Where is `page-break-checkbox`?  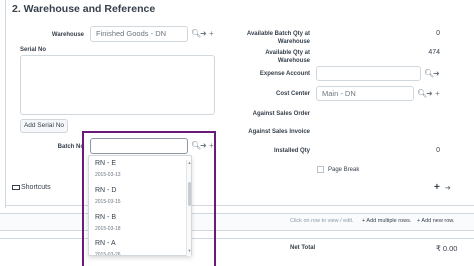 page-break-checkbox is located at coordinates (320, 169).